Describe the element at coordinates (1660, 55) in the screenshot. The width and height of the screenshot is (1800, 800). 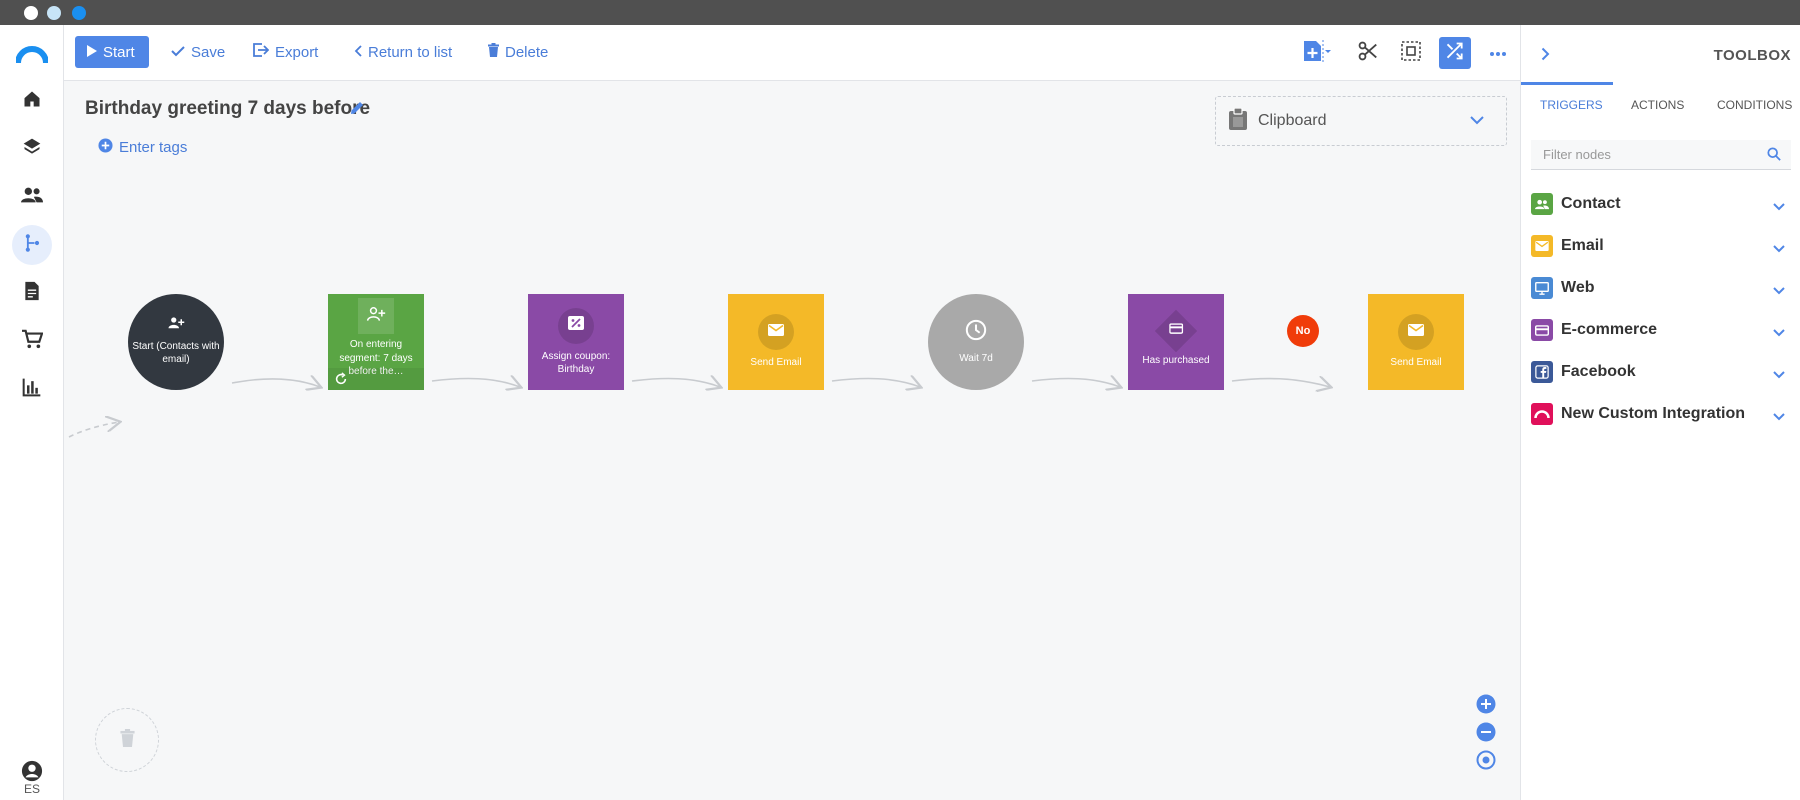
I see `toolbox-header: TOOLBOX` at that location.